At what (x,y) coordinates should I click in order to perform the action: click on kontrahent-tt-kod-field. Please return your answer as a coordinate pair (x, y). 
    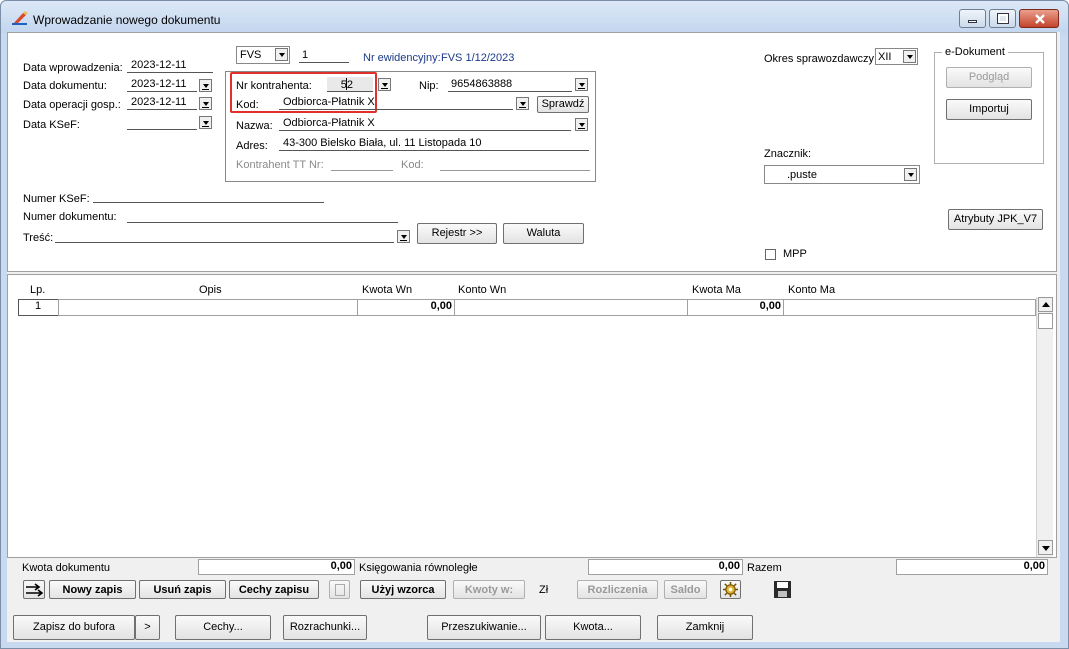
    Looking at the image, I should click on (515, 164).